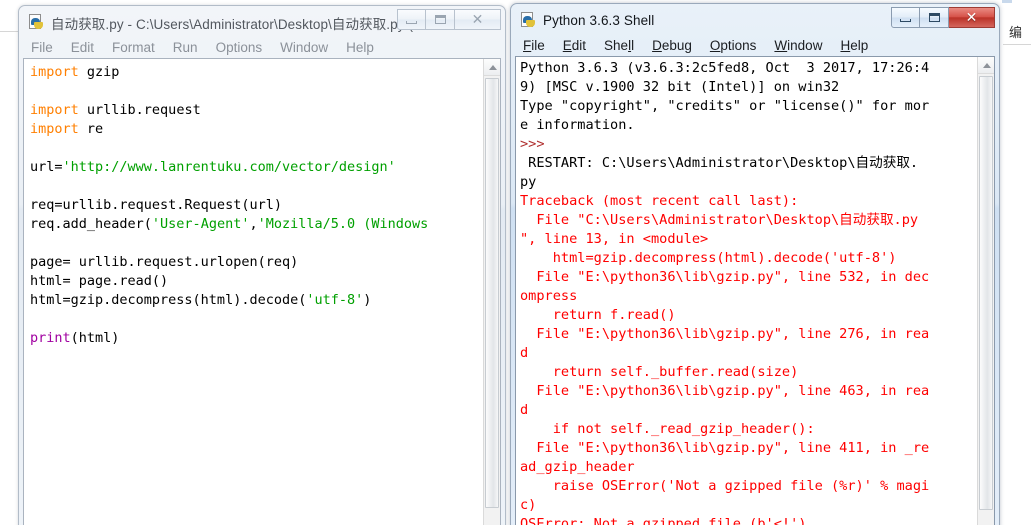 The height and width of the screenshot is (525, 1031). I want to click on shell-output-line: if not self._read_gzip_header():, so click(667, 429).